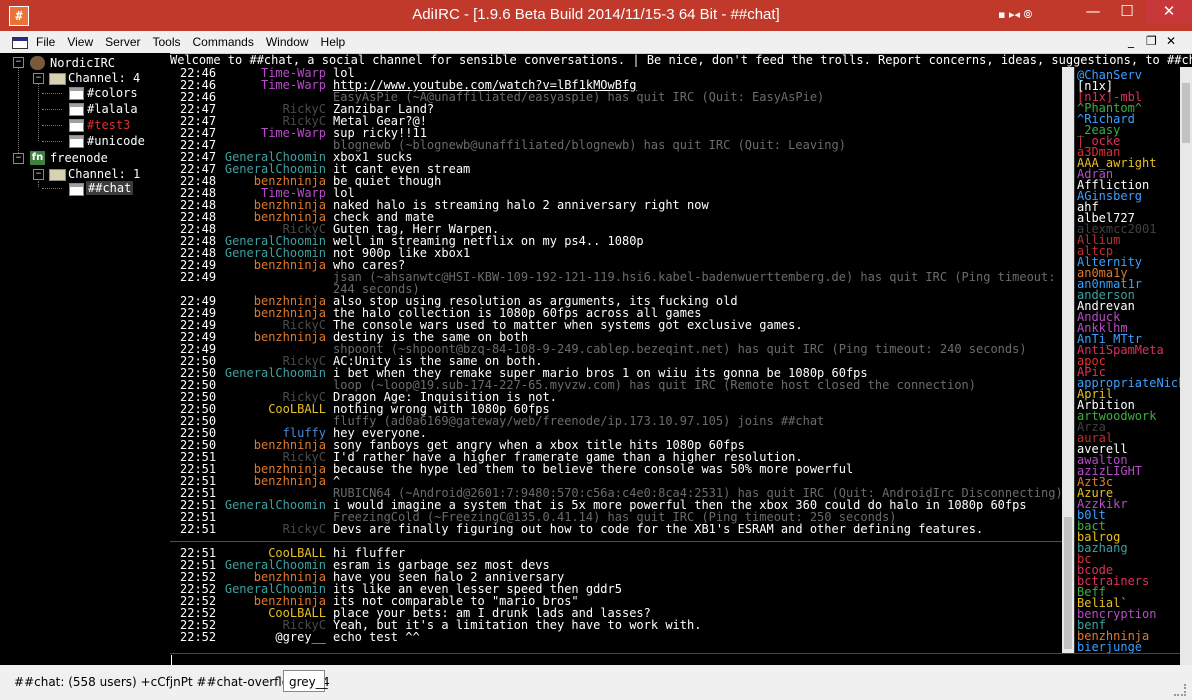  What do you see at coordinates (104, 174) in the screenshot?
I see `tree-group-channels-freenode: Channel: 1` at bounding box center [104, 174].